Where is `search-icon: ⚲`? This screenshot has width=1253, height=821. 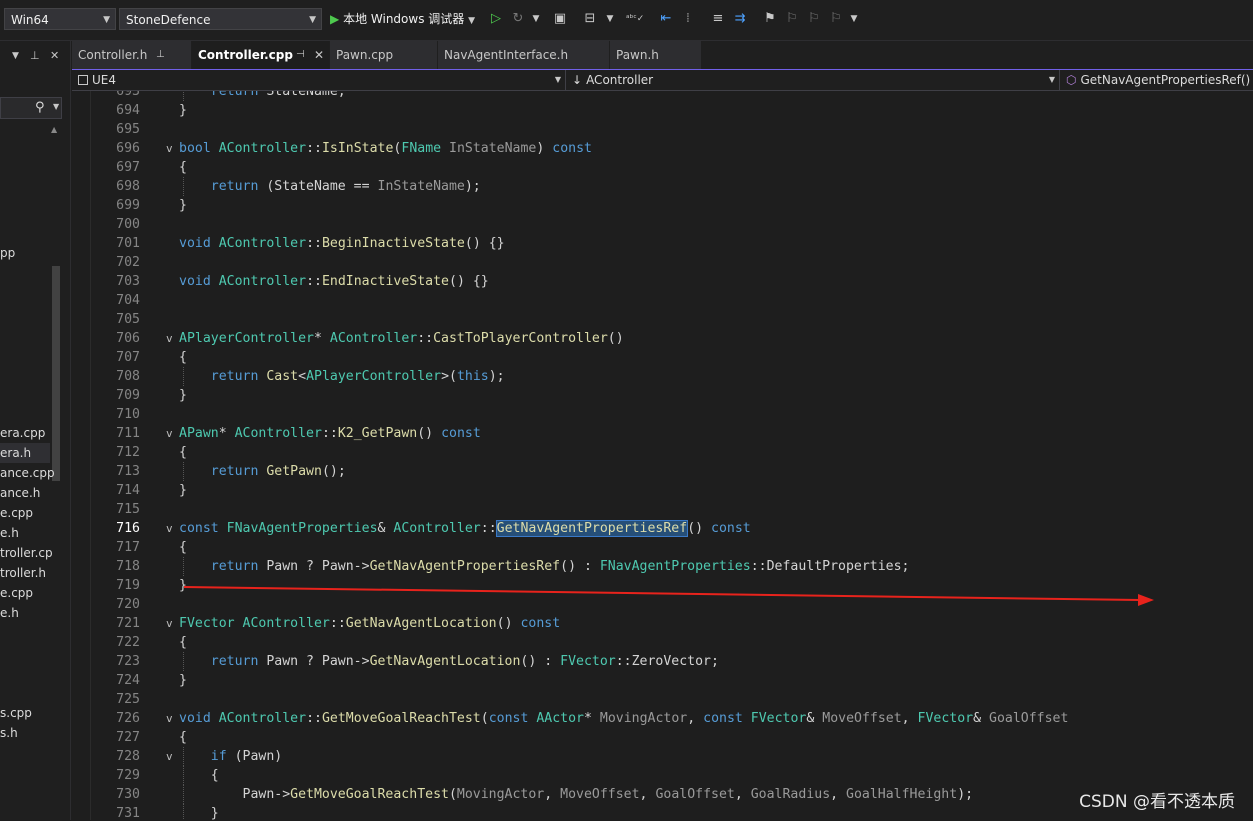 search-icon: ⚲ is located at coordinates (40, 107).